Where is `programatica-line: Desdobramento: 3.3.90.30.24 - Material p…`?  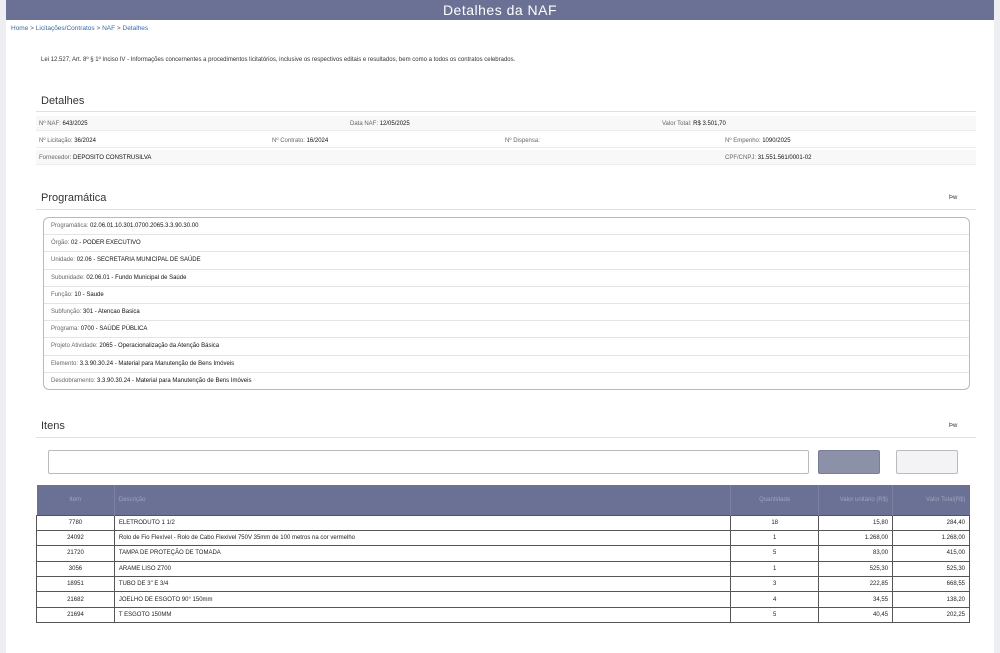 programatica-line: Desdobramento: 3.3.90.30.24 - Material p… is located at coordinates (506, 381).